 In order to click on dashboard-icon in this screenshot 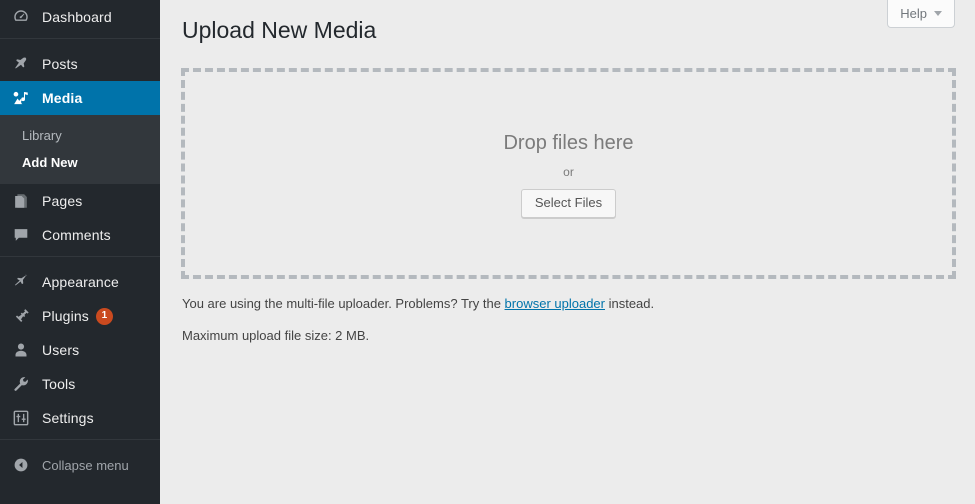, I will do `click(21, 17)`.